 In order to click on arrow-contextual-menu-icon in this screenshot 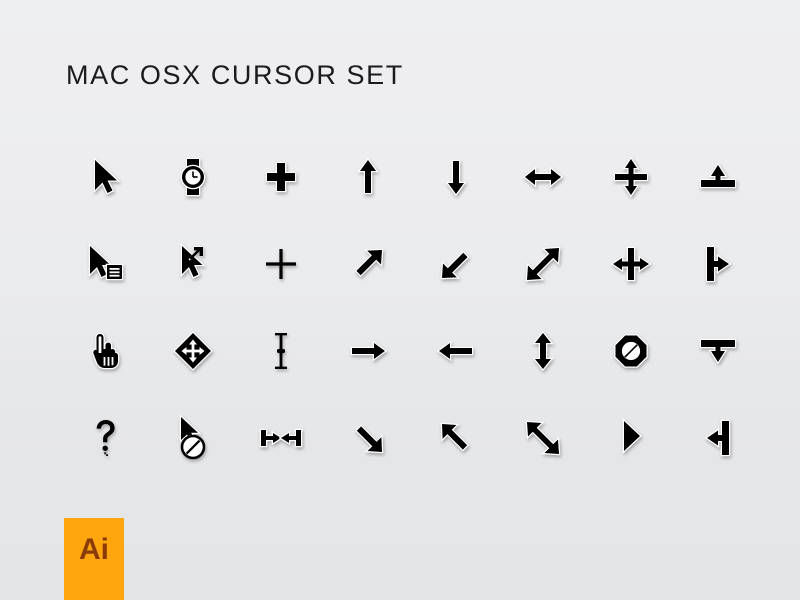, I will do `click(106, 261)`.